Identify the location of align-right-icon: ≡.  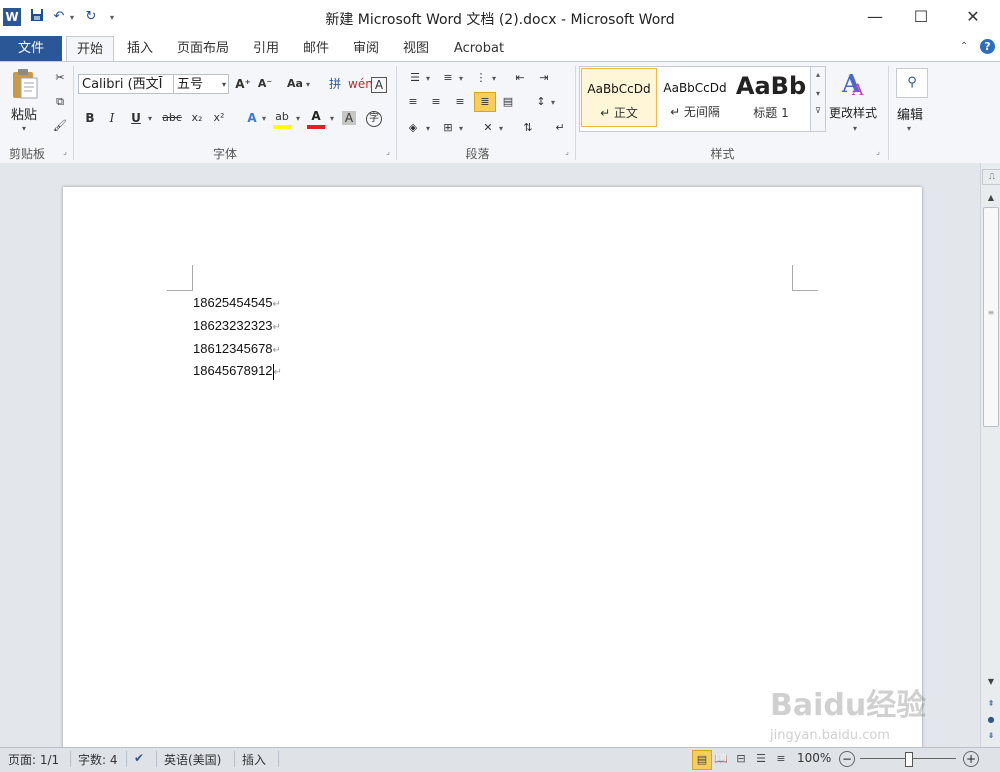
(460, 102).